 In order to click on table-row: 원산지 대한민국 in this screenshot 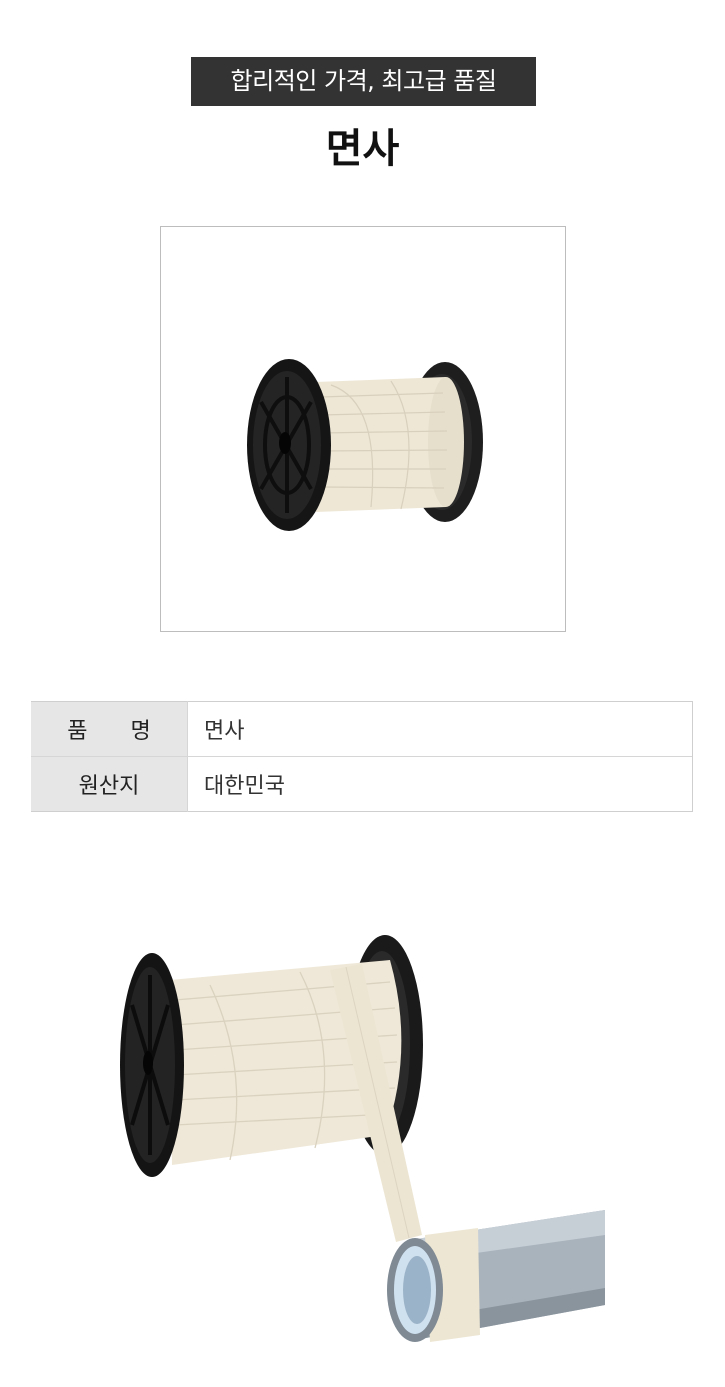, I will do `click(362, 784)`.